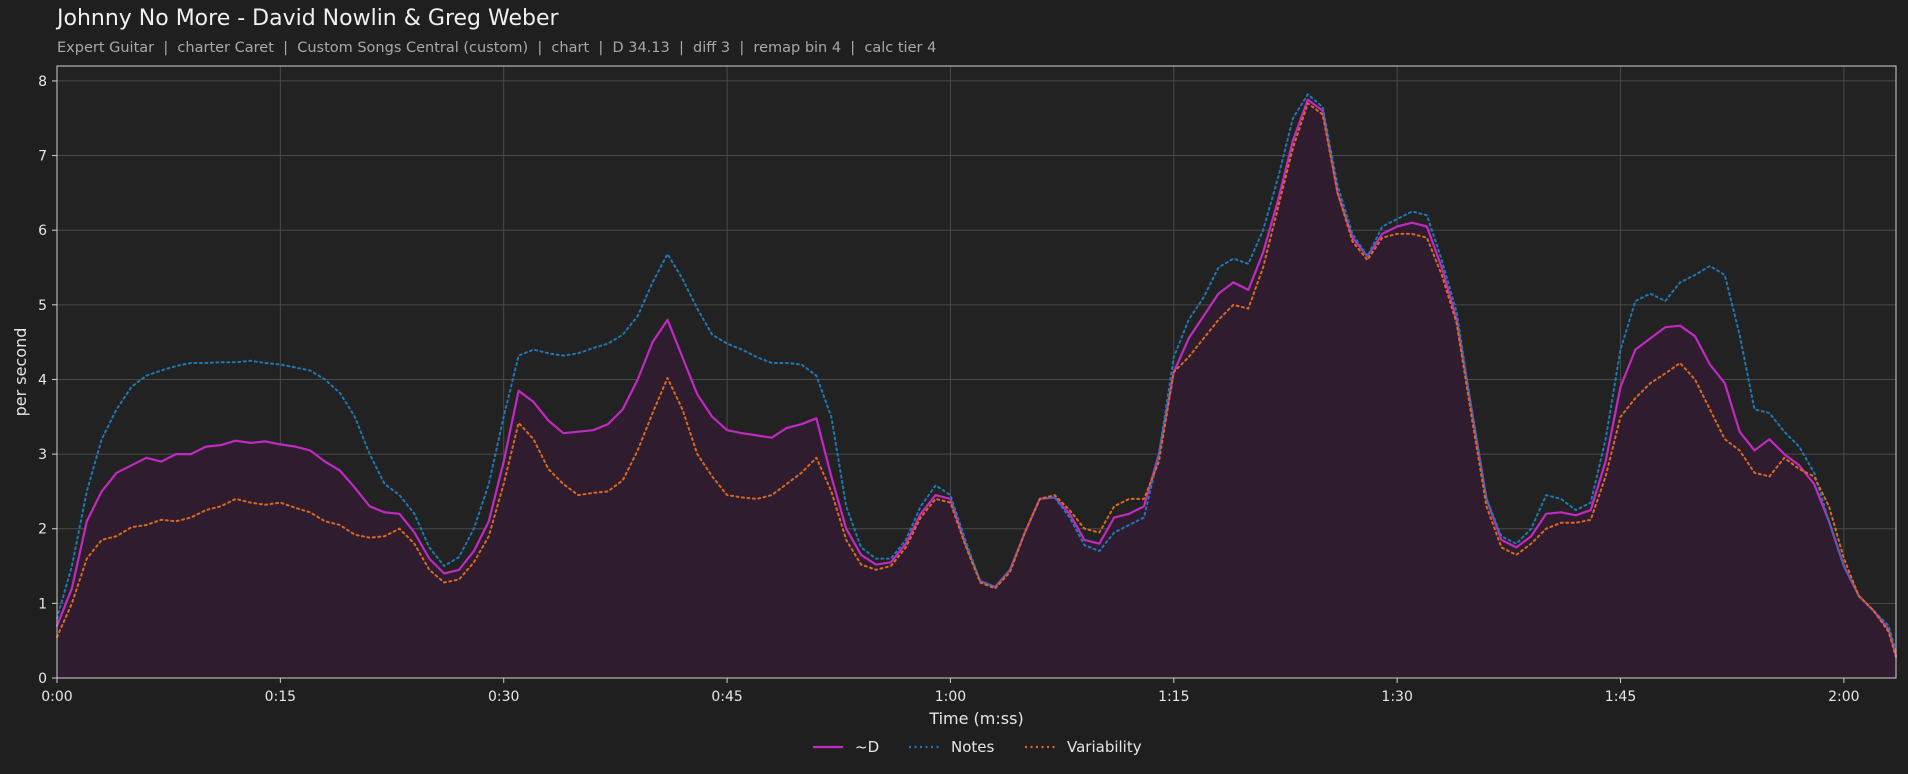 The height and width of the screenshot is (774, 1908). Describe the element at coordinates (1104, 747) in the screenshot. I see `legend-label: Variability` at that location.